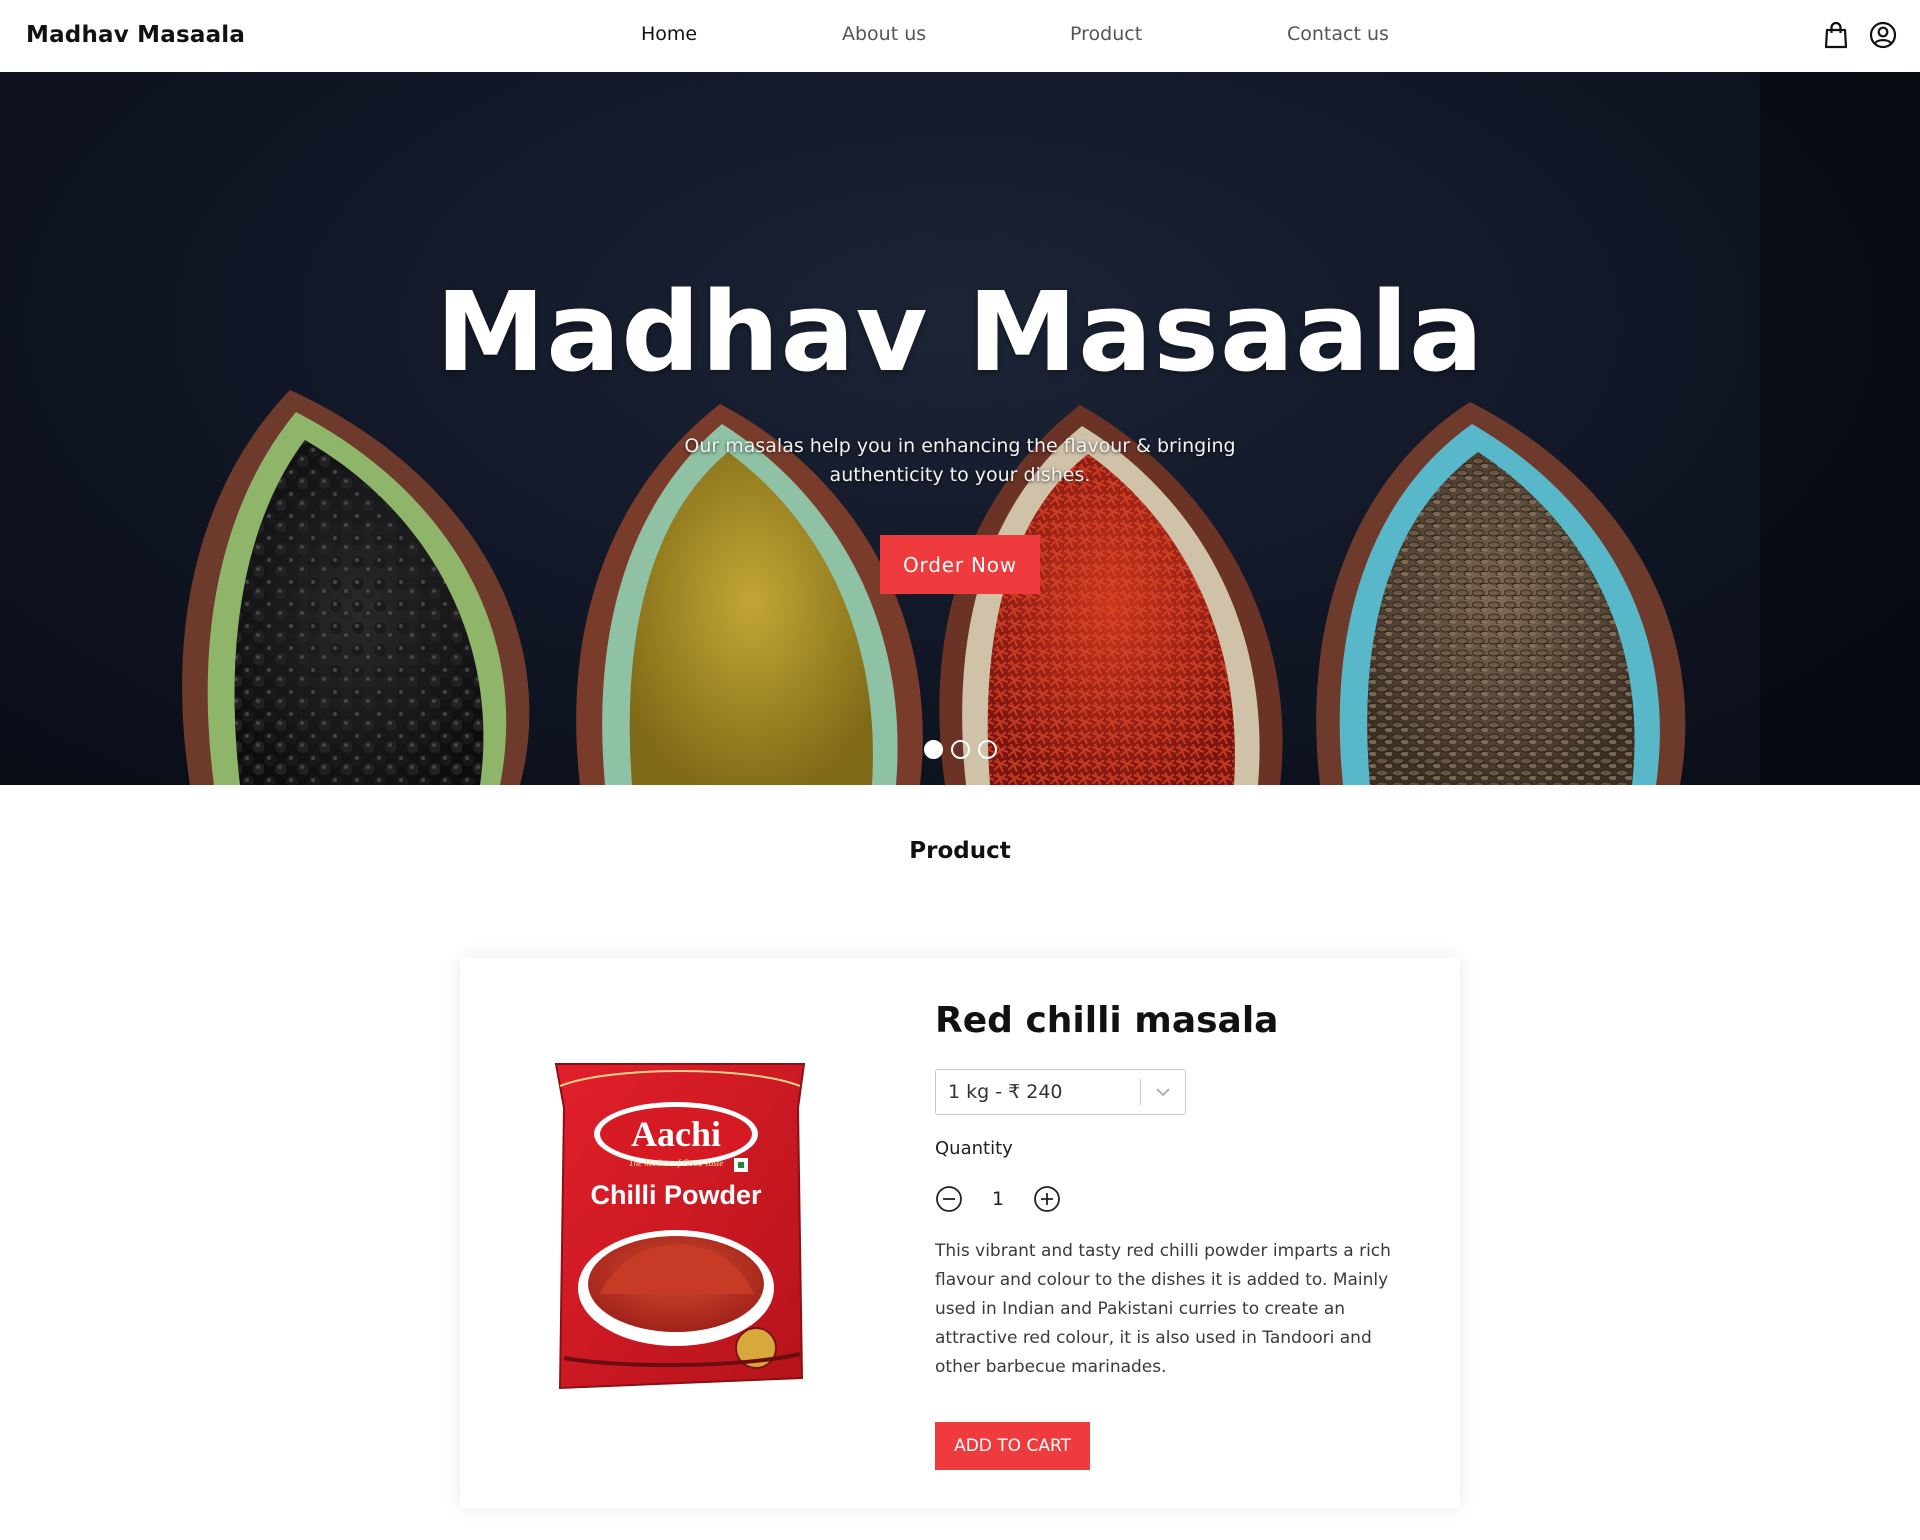  I want to click on minus-circle-icon, so click(949, 1199).